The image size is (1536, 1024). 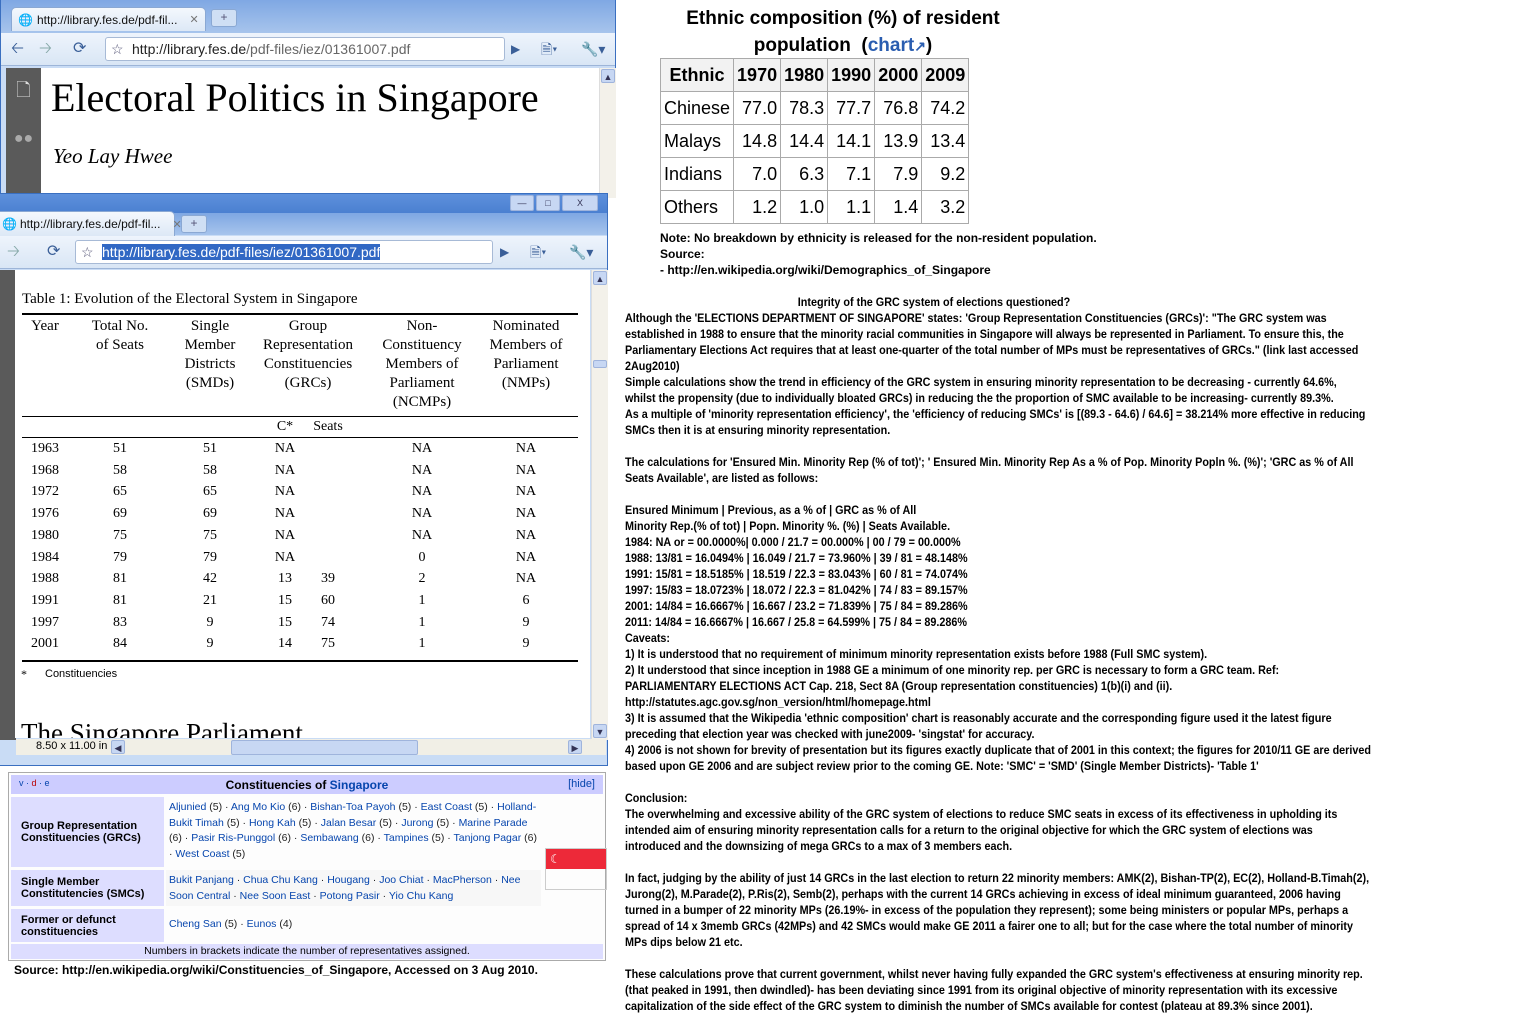 I want to click on back-tab: 🌐 http://library.fes.de/pdf-fil... ✕, so click(x=108, y=19).